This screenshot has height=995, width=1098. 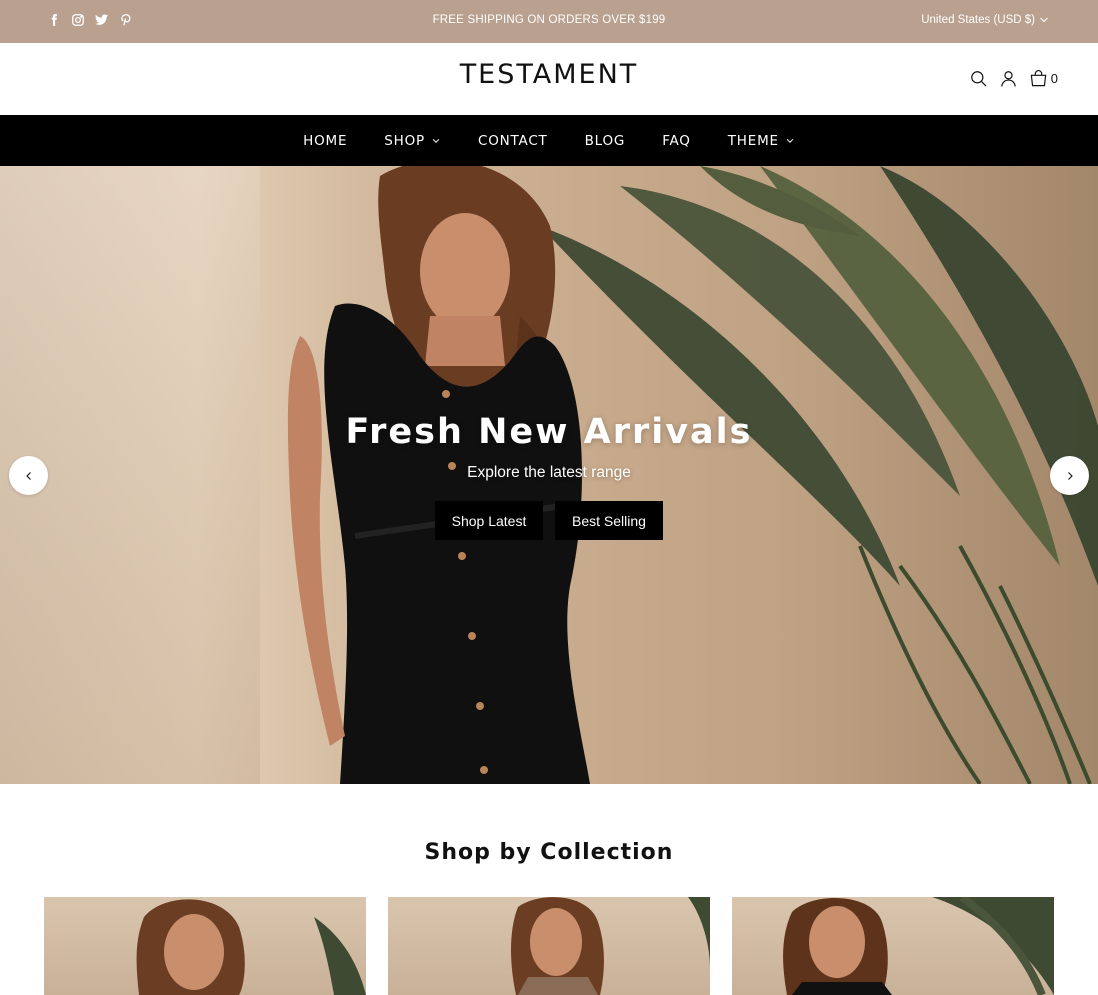 I want to click on nav-label: BLOG, so click(x=605, y=140).